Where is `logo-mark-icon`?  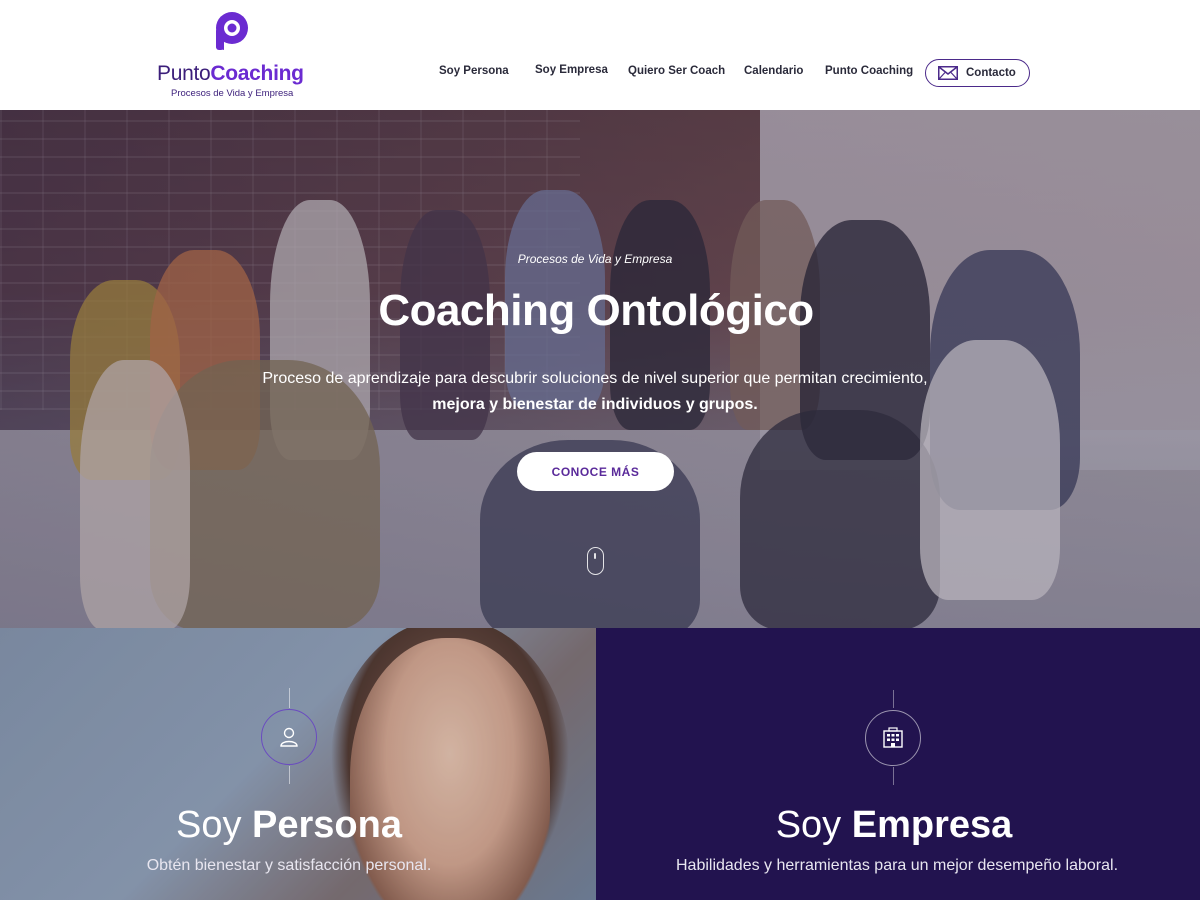
logo-mark-icon is located at coordinates (232, 31).